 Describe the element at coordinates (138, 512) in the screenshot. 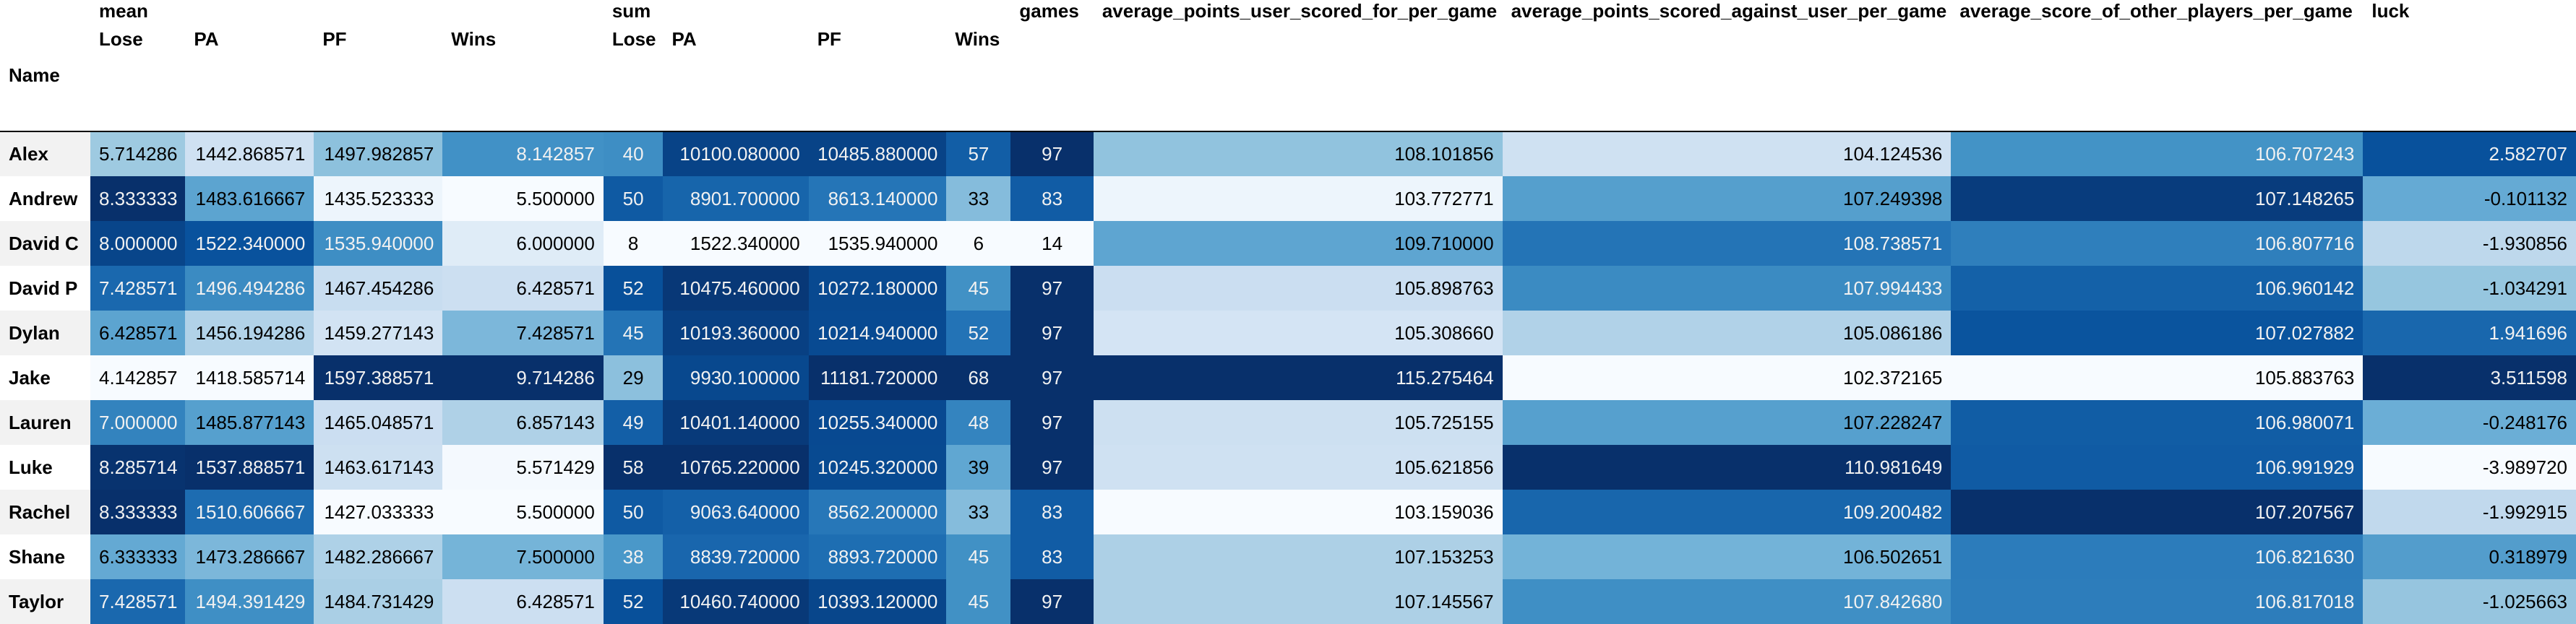

I see `table-cell: 8.333333` at that location.